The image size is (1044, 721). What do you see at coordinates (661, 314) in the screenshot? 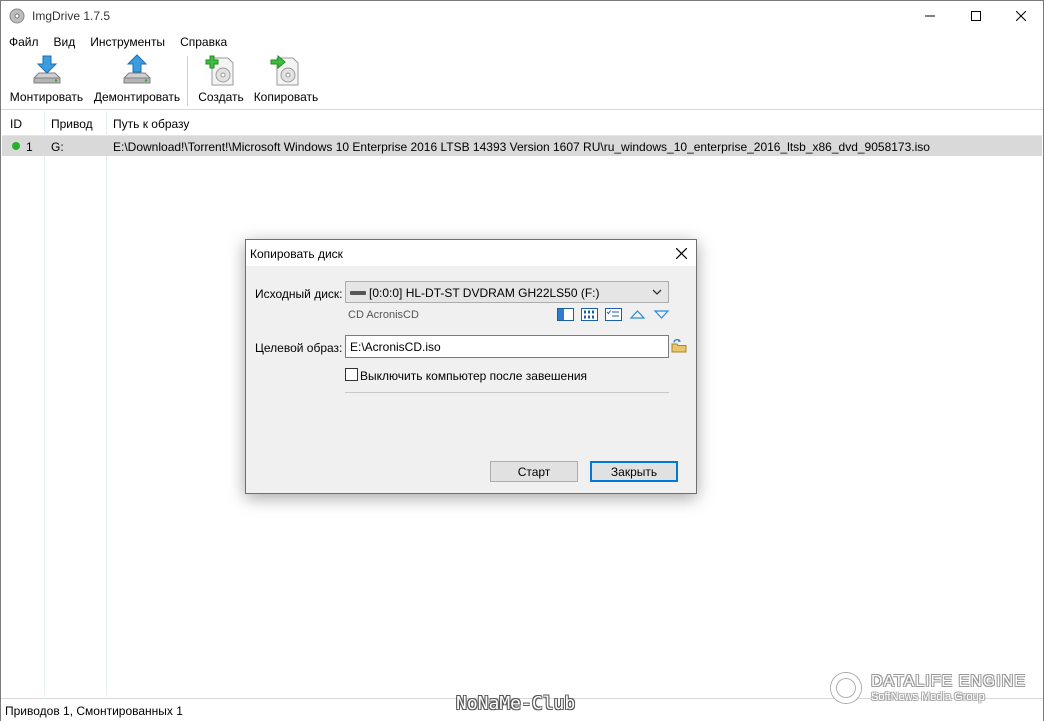
I see `triangle-down-icon` at bounding box center [661, 314].